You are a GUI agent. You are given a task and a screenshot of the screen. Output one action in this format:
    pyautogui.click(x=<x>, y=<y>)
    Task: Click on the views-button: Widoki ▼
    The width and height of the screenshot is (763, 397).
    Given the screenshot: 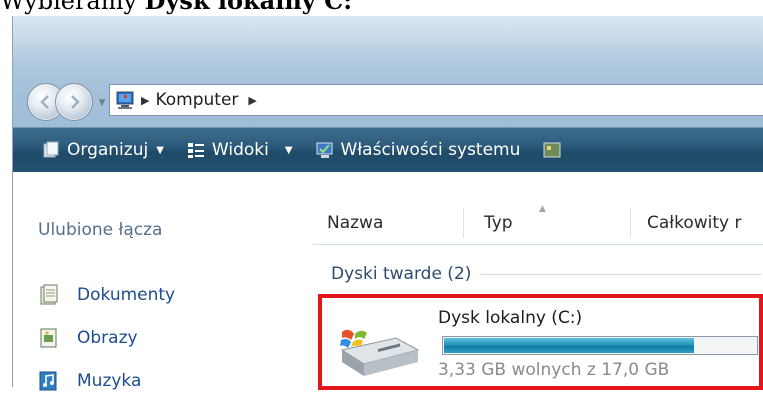 What is the action you would take?
    pyautogui.click(x=239, y=150)
    